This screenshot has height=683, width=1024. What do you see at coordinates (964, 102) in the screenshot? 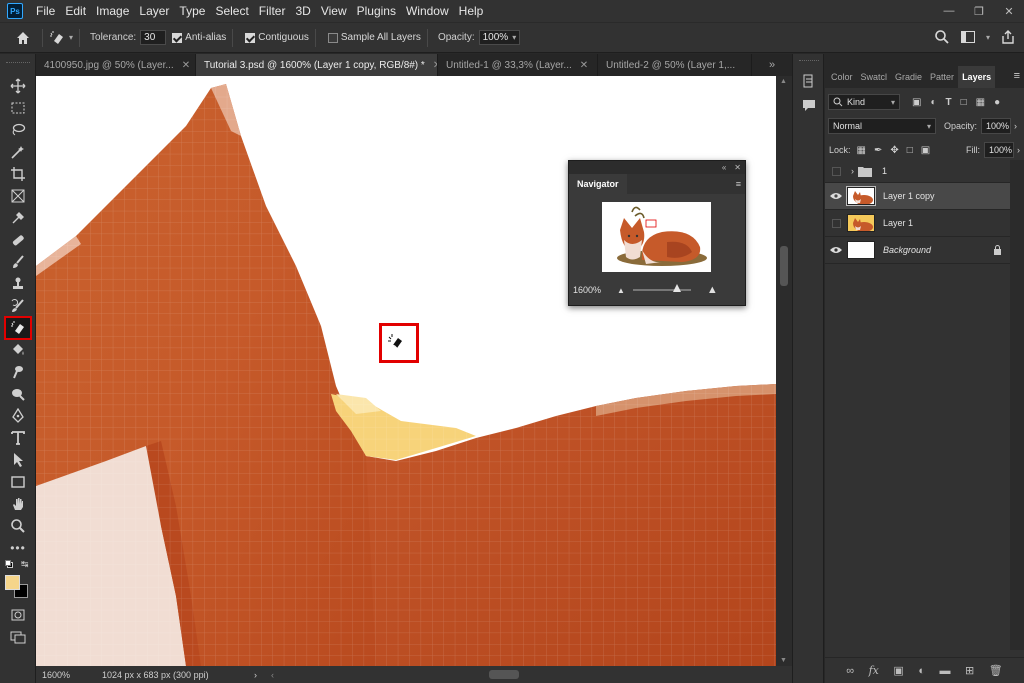
I see `filter-shape-icon: □` at bounding box center [964, 102].